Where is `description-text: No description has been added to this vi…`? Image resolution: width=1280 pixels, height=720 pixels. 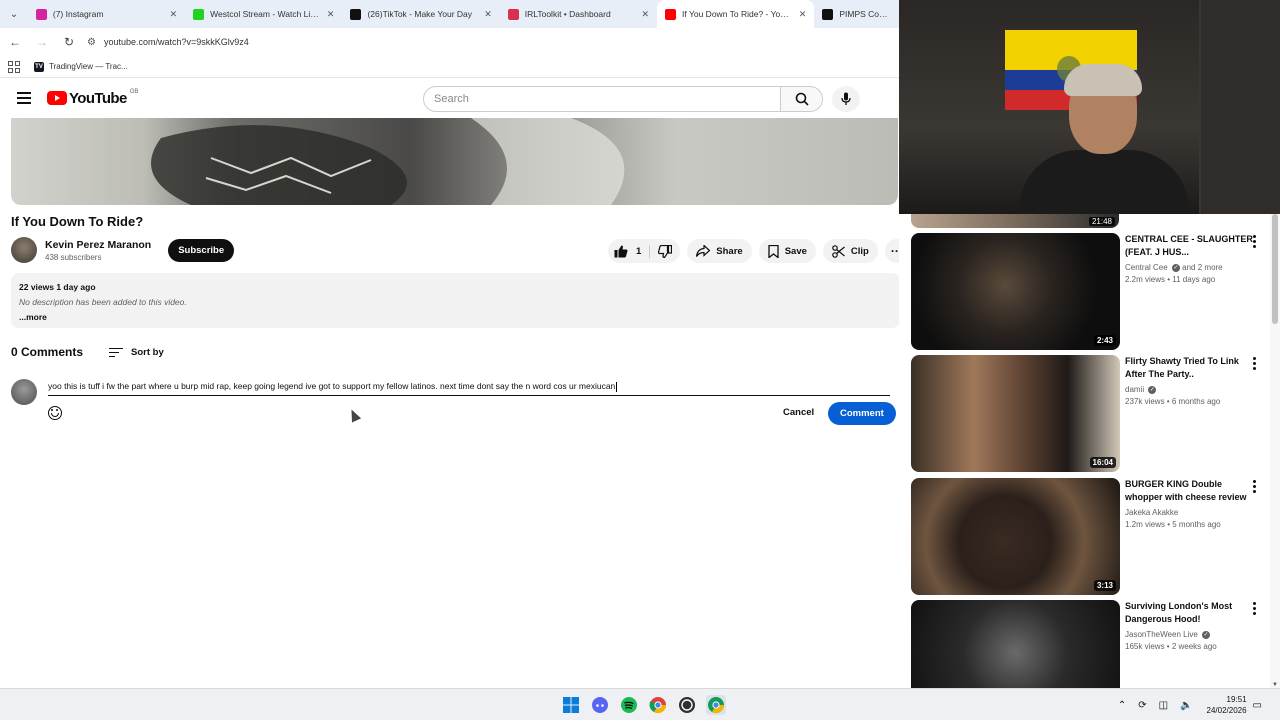
description-text: No description has been added to this vi… is located at coordinates (103, 302).